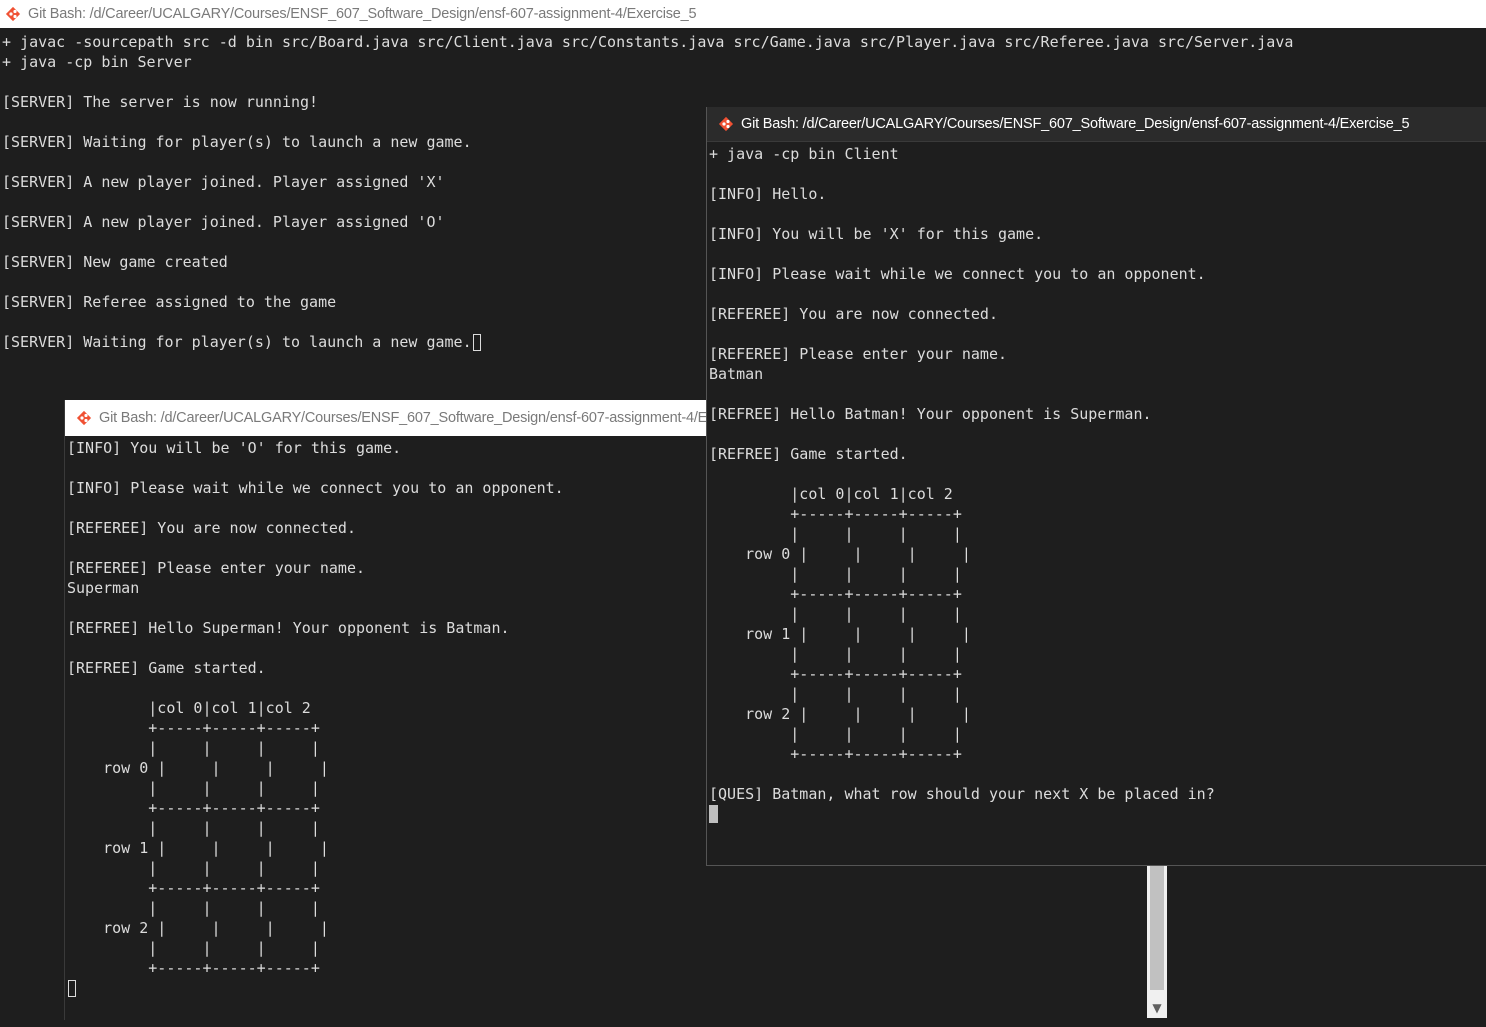  What do you see at coordinates (1157, 1008) in the screenshot?
I see `scroll-down-arrow-icon: ▼` at bounding box center [1157, 1008].